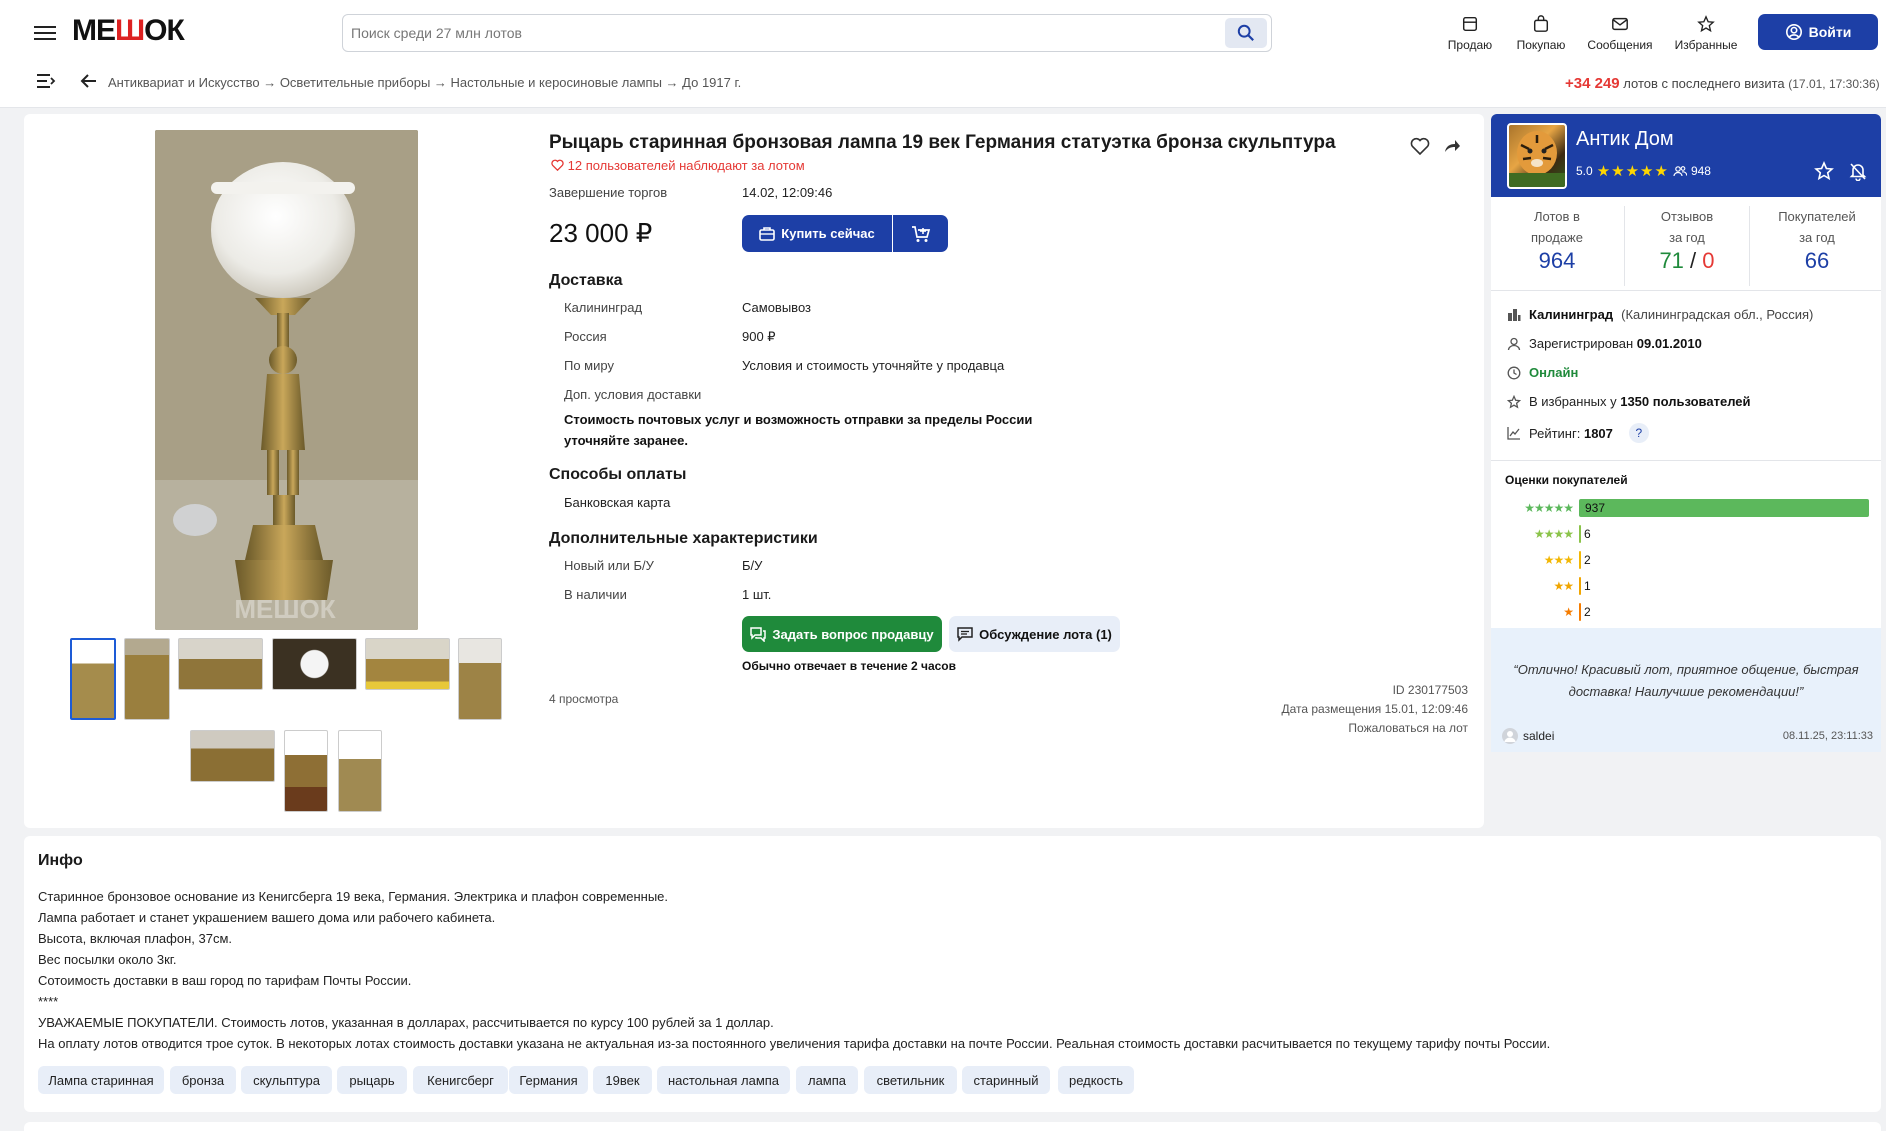  Describe the element at coordinates (1420, 146) in the screenshot. I see `heart-icon` at that location.